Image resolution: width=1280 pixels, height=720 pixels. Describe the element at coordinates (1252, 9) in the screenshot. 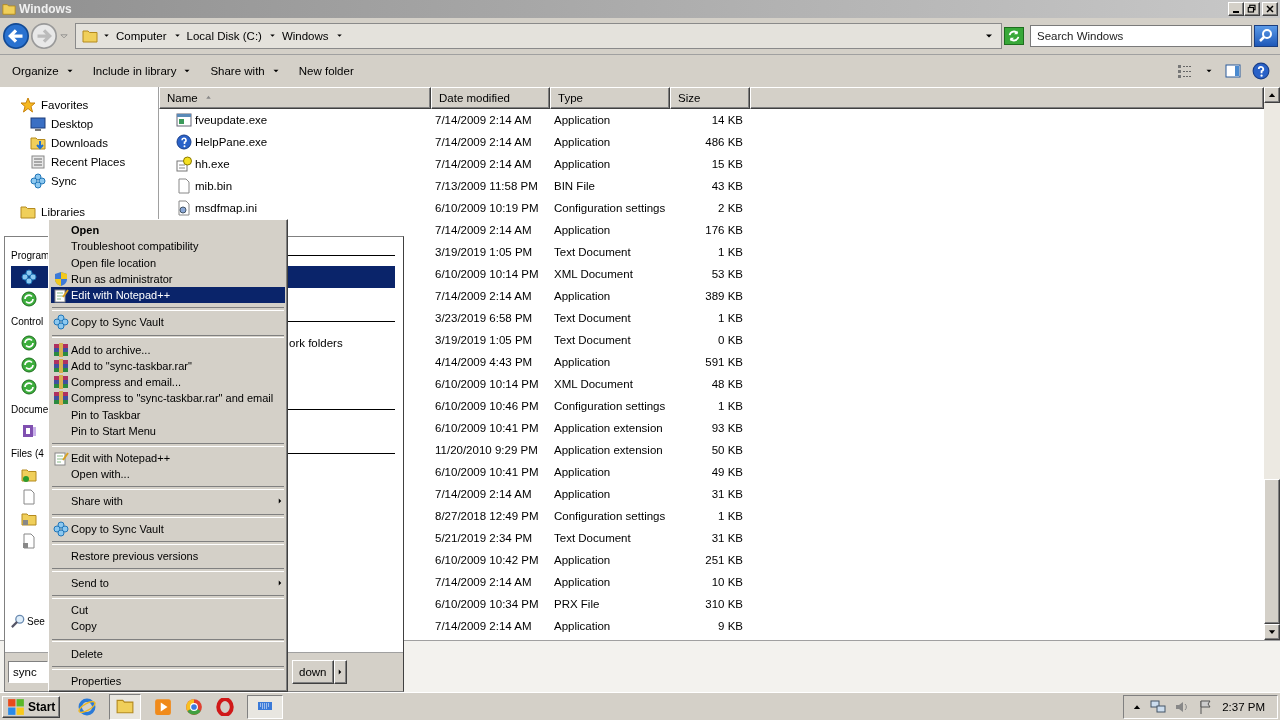

I see `restore-button` at that location.